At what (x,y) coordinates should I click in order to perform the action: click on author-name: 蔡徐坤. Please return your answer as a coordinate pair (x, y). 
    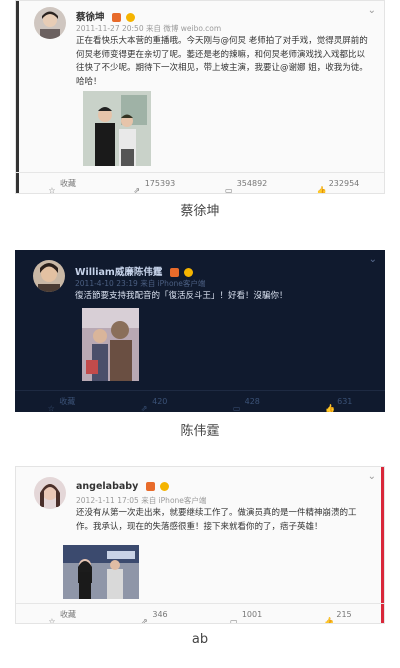
    Looking at the image, I should click on (106, 16).